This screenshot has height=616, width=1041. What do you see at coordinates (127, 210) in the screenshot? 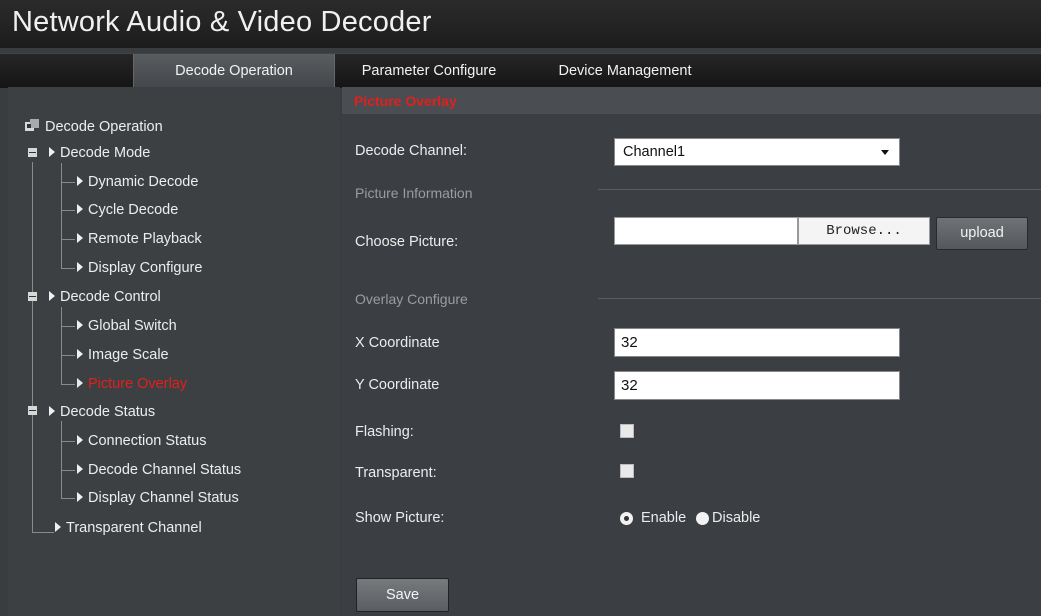
I see `tree-item-cycle-decode: Cycle Decode` at bounding box center [127, 210].